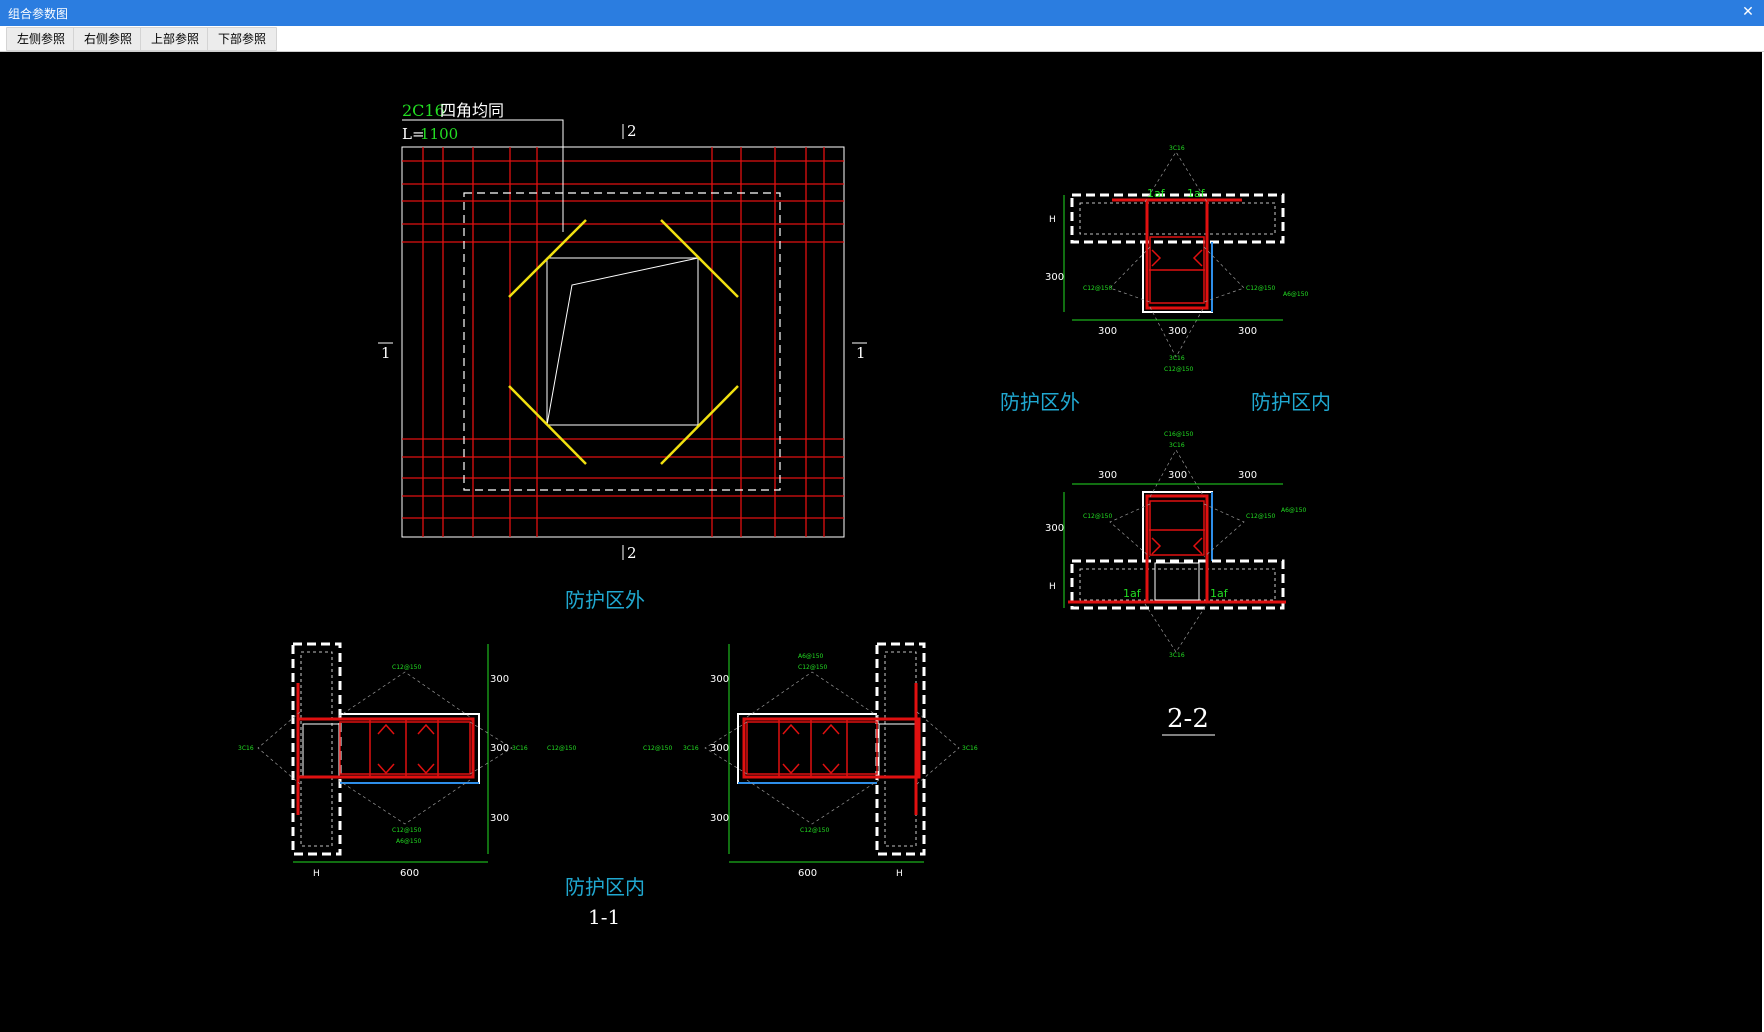 Image resolution: width=1764 pixels, height=1032 pixels. Describe the element at coordinates (622, 341) in the screenshot. I see `plan-opening` at that location.